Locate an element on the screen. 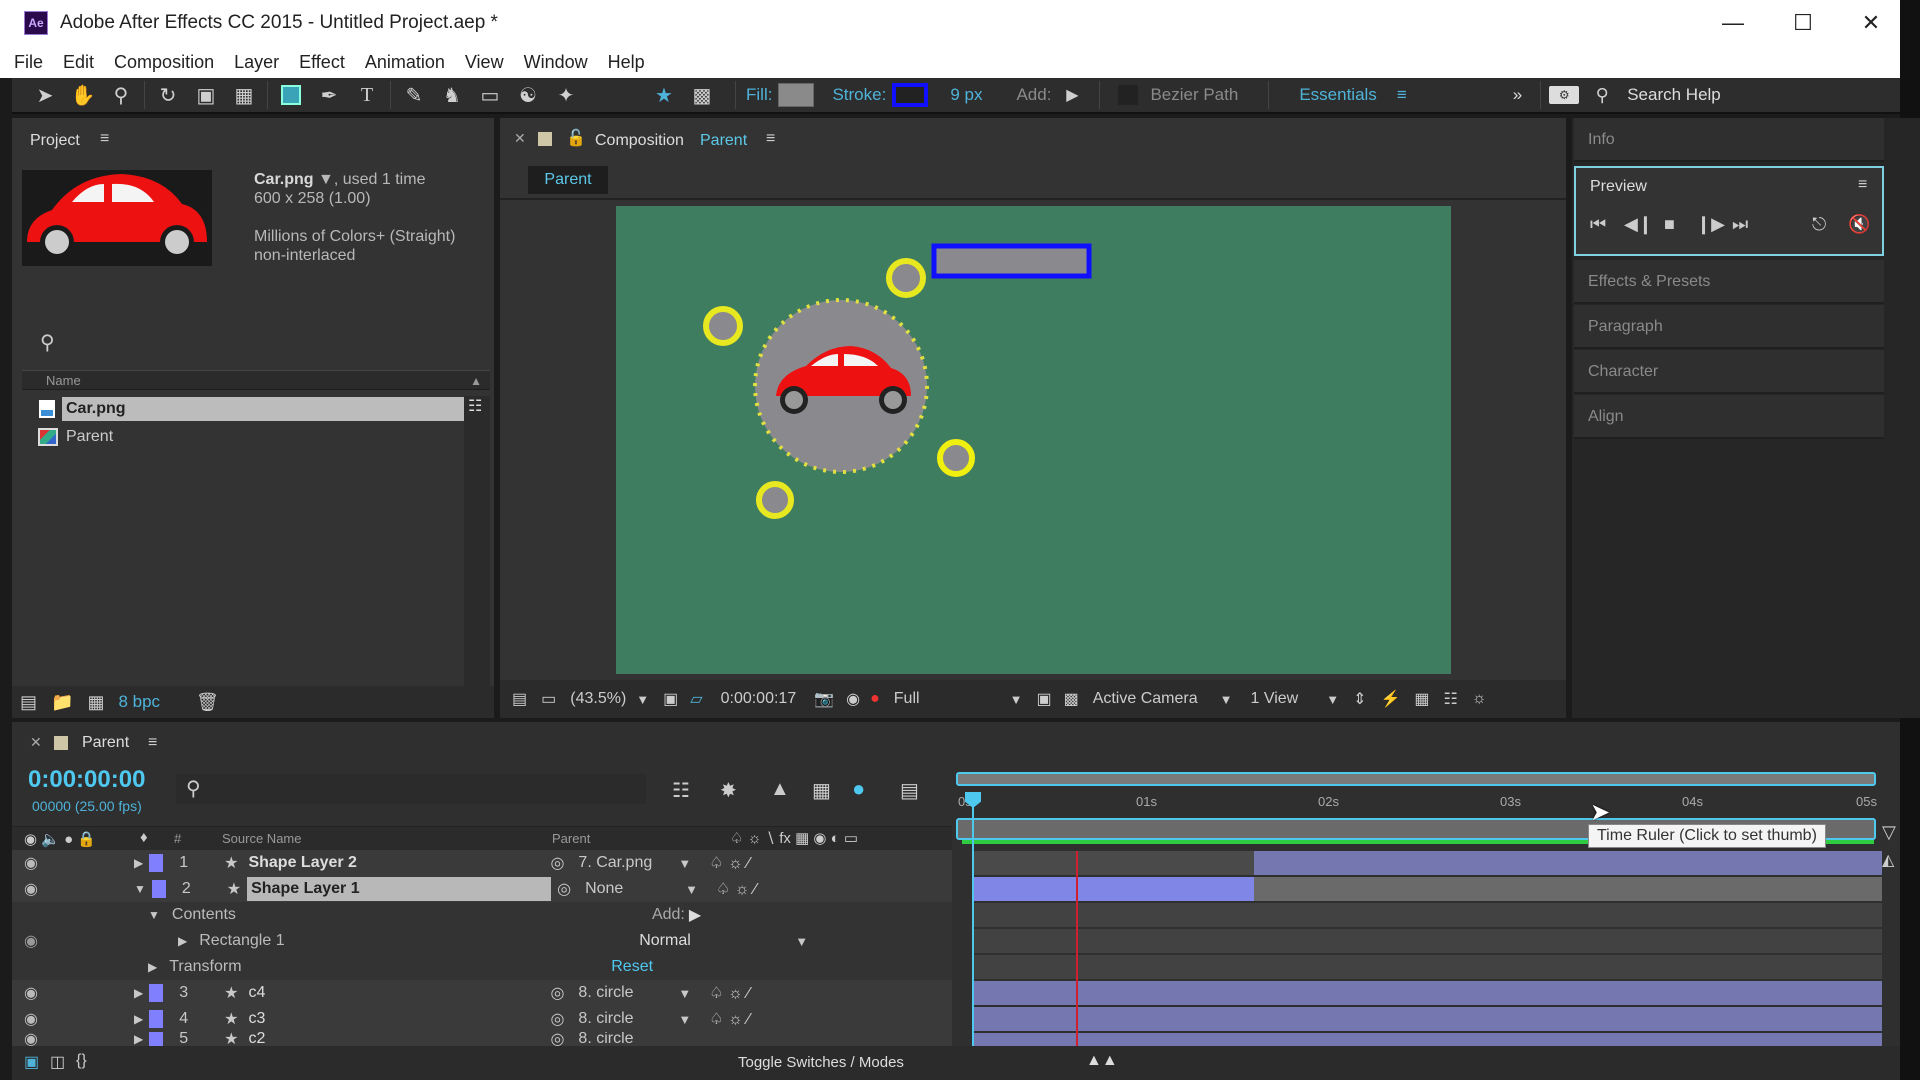  snapshot-icon: 📷 is located at coordinates (824, 699).